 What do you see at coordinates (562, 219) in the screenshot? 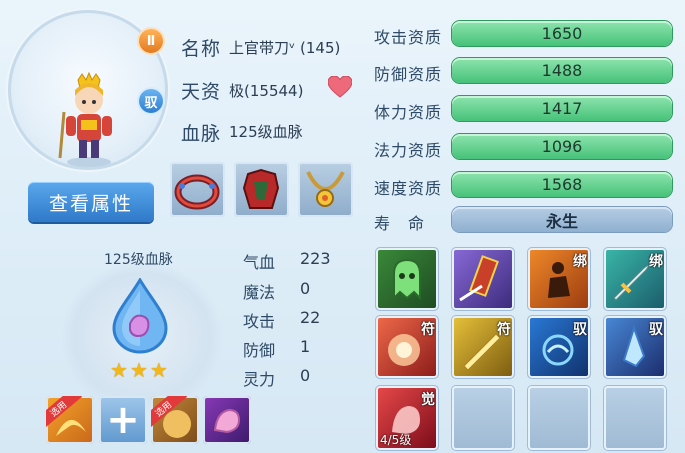
I see `lifespan-bar: 永生` at bounding box center [562, 219].